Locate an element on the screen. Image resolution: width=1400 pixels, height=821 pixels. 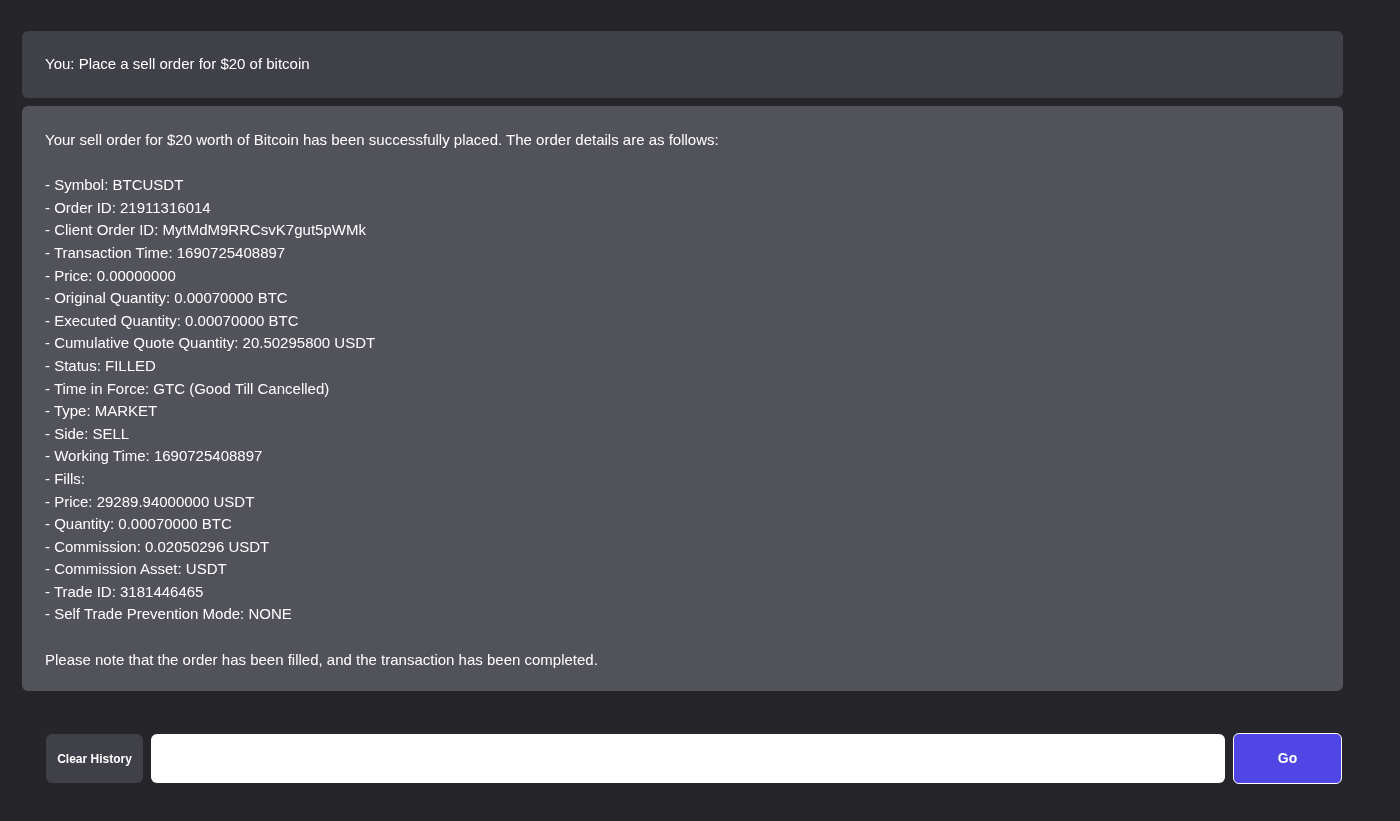
assistant-message-outro: Please note that the order has been filled, and the transaction has been completed. is located at coordinates (322, 659).